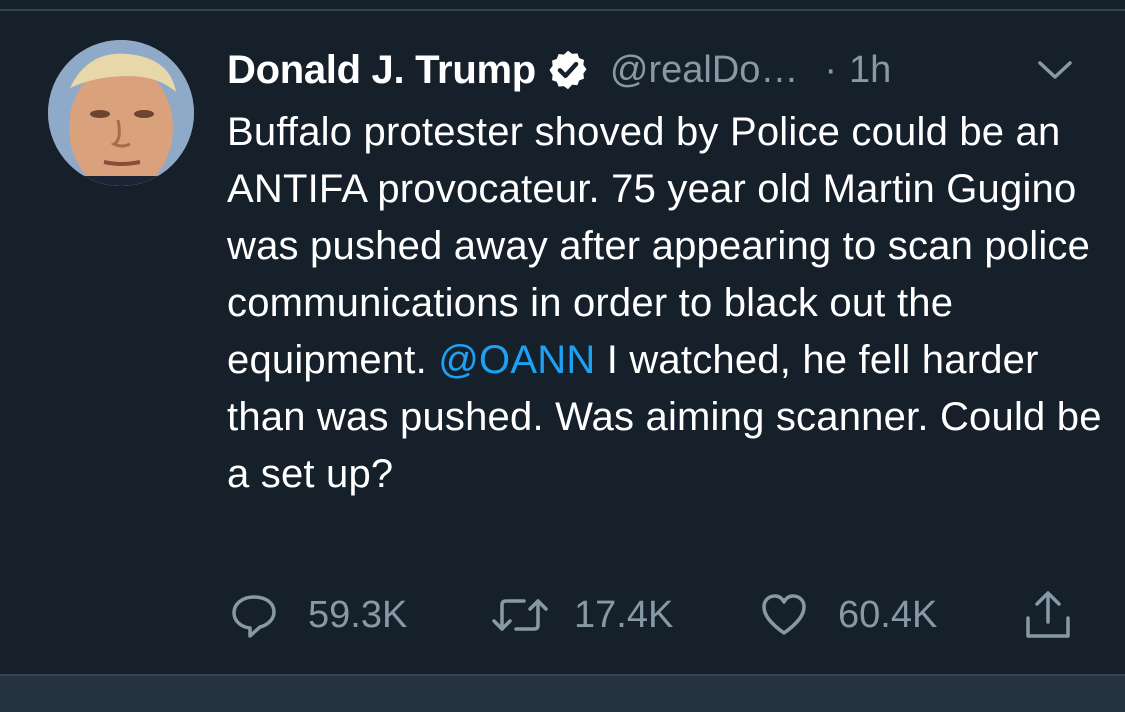 Image resolution: width=1125 pixels, height=712 pixels. I want to click on share-button, so click(1048, 615).